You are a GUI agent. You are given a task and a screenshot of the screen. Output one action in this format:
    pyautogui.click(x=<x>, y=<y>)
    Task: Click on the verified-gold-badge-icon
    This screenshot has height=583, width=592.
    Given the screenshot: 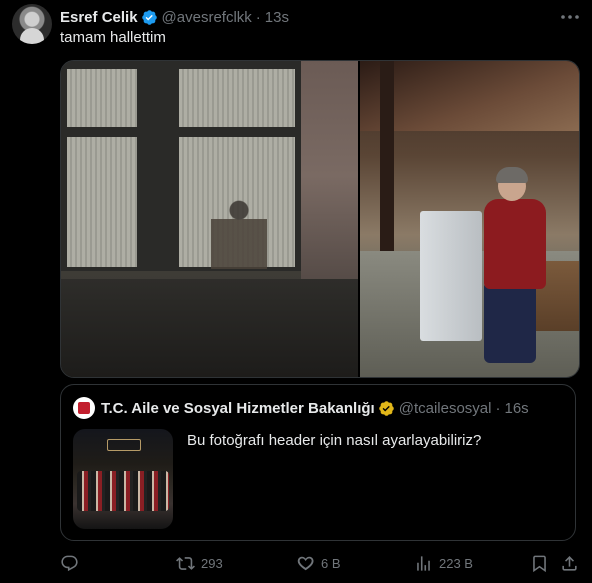 What is the action you would take?
    pyautogui.click(x=386, y=408)
    